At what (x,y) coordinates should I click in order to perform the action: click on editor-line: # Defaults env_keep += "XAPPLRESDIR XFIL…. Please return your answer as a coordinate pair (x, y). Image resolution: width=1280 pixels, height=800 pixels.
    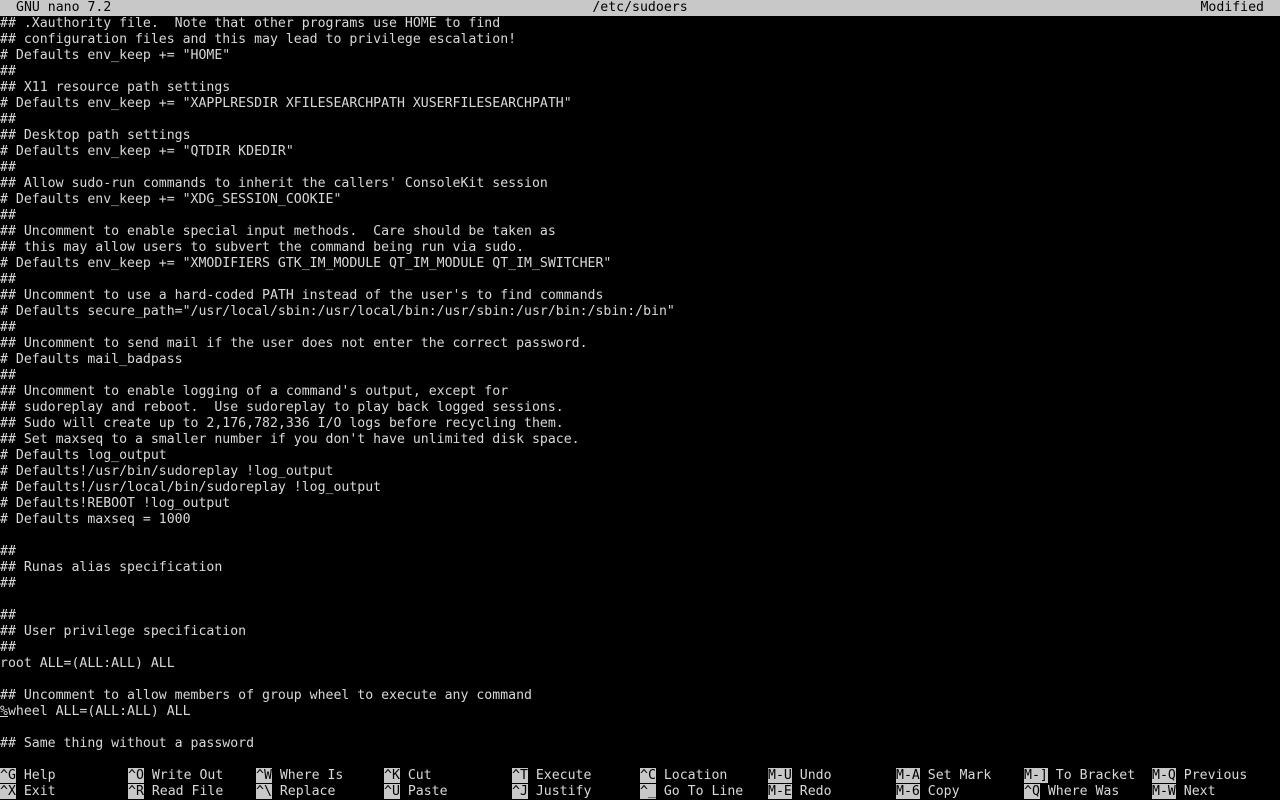
    Looking at the image, I should click on (640, 104).